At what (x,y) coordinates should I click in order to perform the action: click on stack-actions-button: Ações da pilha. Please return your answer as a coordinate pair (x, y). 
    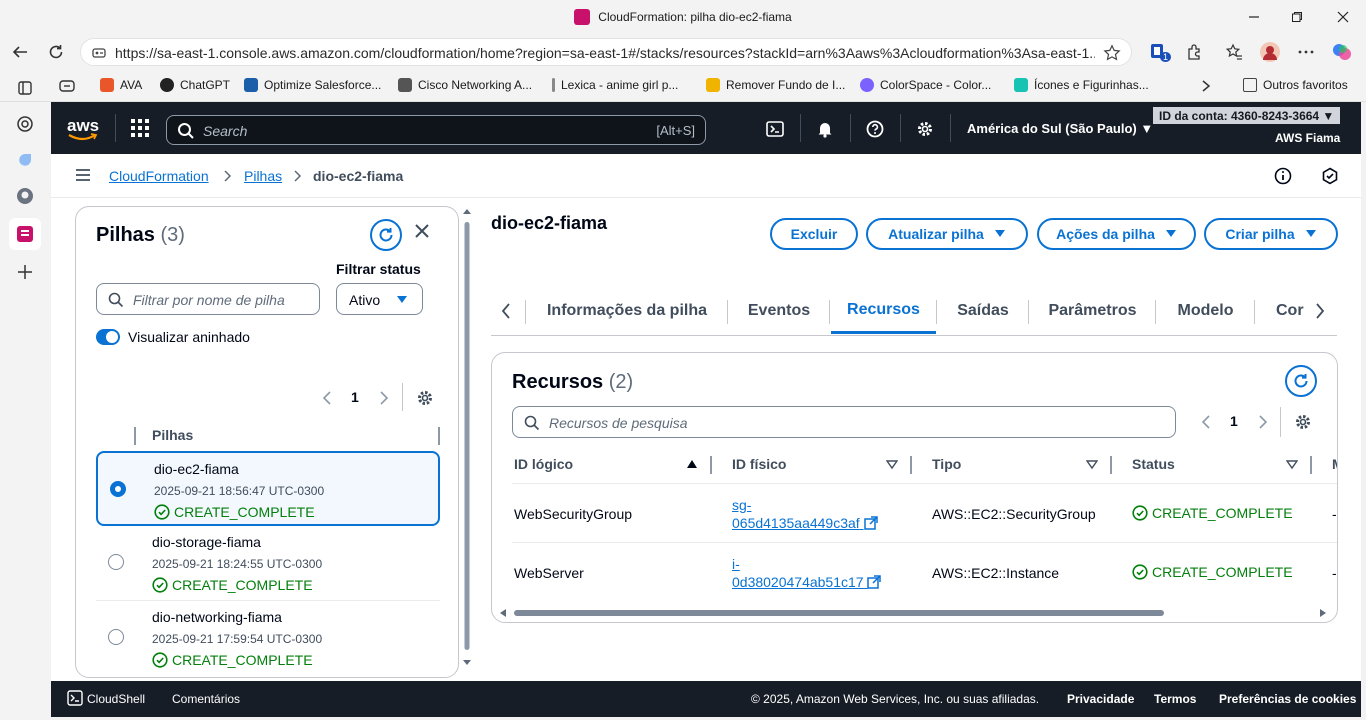
    Looking at the image, I should click on (1116, 234).